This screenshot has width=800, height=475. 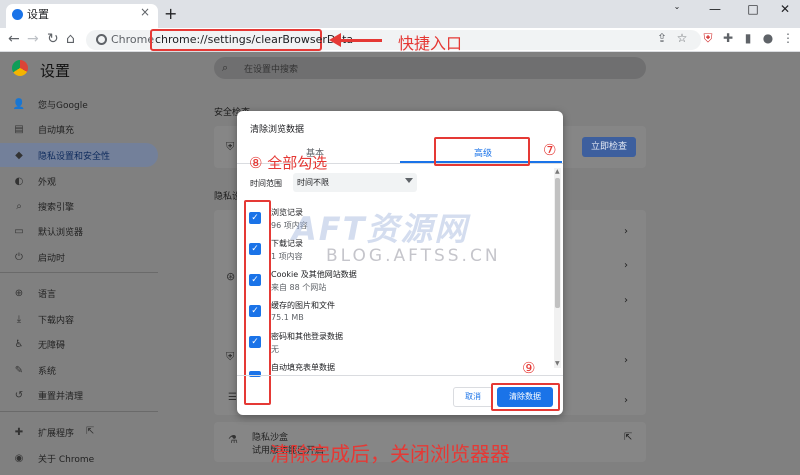 What do you see at coordinates (61, 396) in the screenshot?
I see `sidebar-item-label: 重置并清理` at bounding box center [61, 396].